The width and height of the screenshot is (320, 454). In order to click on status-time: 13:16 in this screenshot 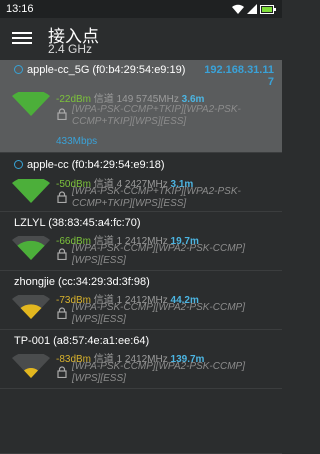, I will do `click(20, 9)`.